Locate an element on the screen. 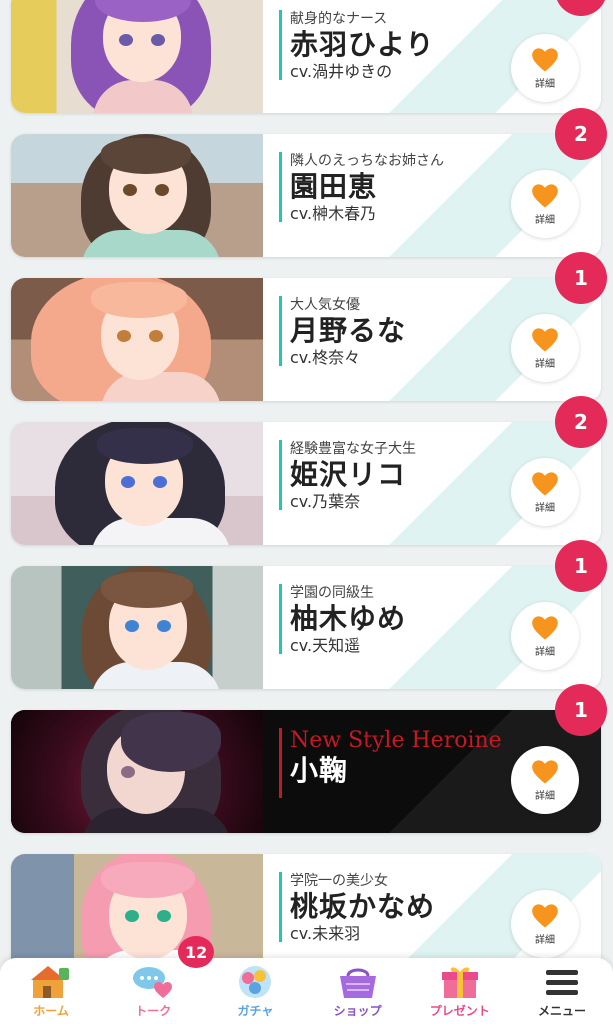  menu-icon is located at coordinates (561, 982).